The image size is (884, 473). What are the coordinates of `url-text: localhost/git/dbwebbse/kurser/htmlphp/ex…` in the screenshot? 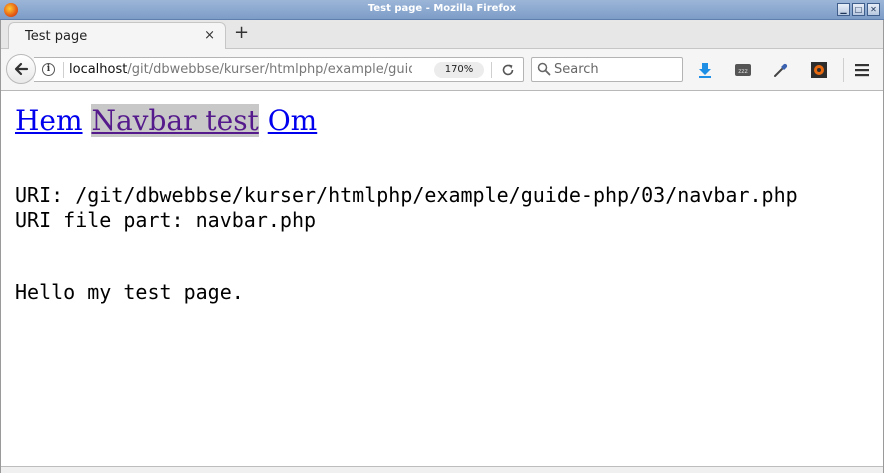 It's located at (240, 70).